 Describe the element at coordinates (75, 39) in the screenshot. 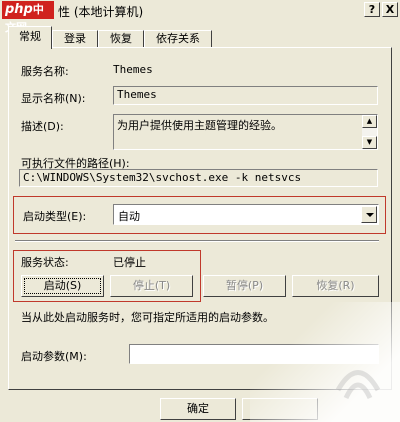

I see `tab-logon: 登录` at that location.